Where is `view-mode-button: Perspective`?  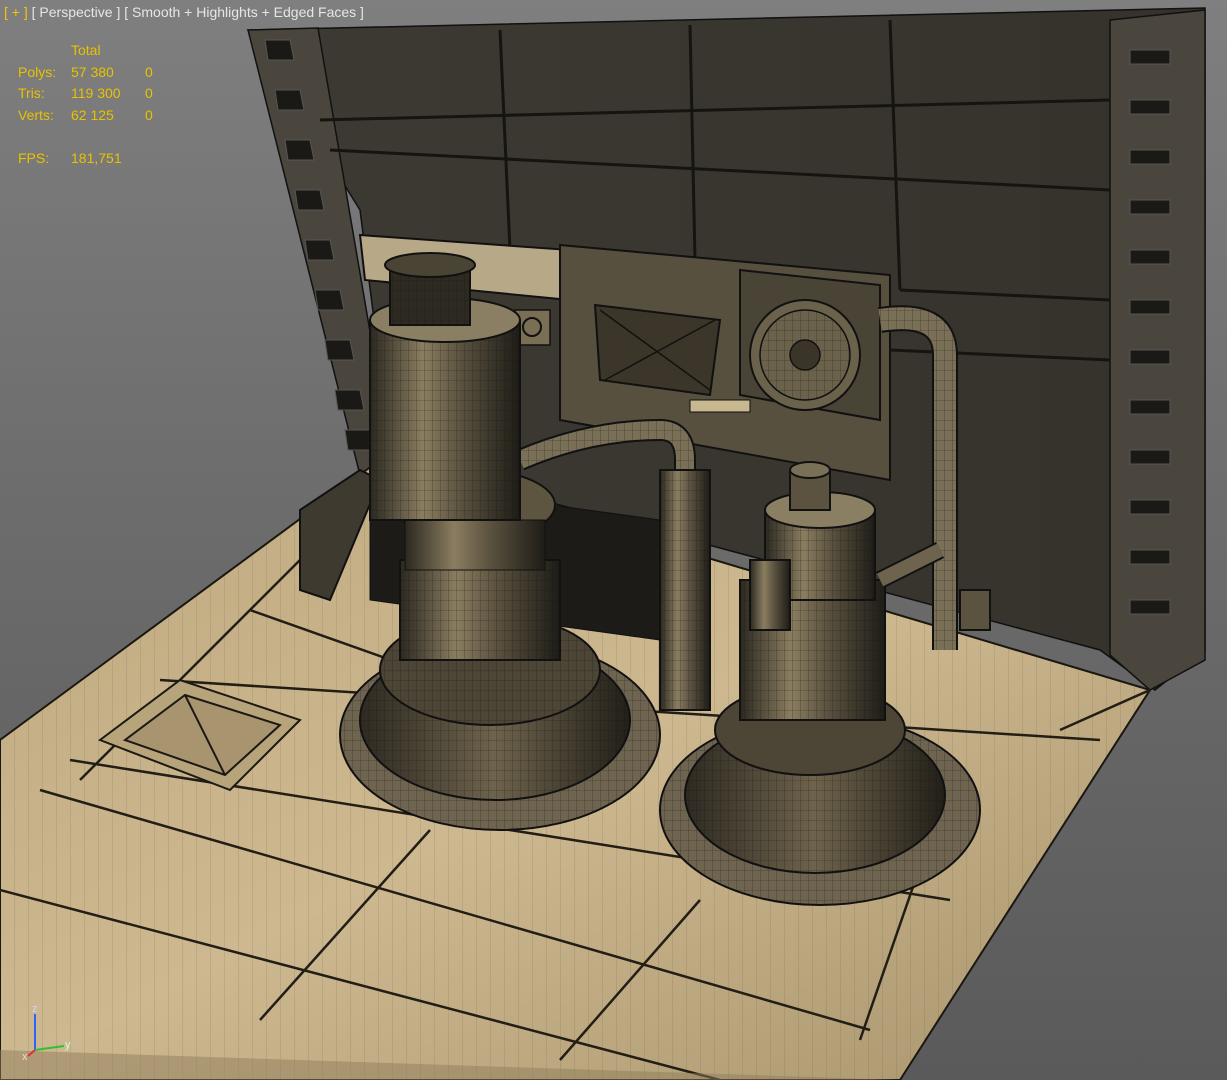 view-mode-button: Perspective is located at coordinates (75, 12).